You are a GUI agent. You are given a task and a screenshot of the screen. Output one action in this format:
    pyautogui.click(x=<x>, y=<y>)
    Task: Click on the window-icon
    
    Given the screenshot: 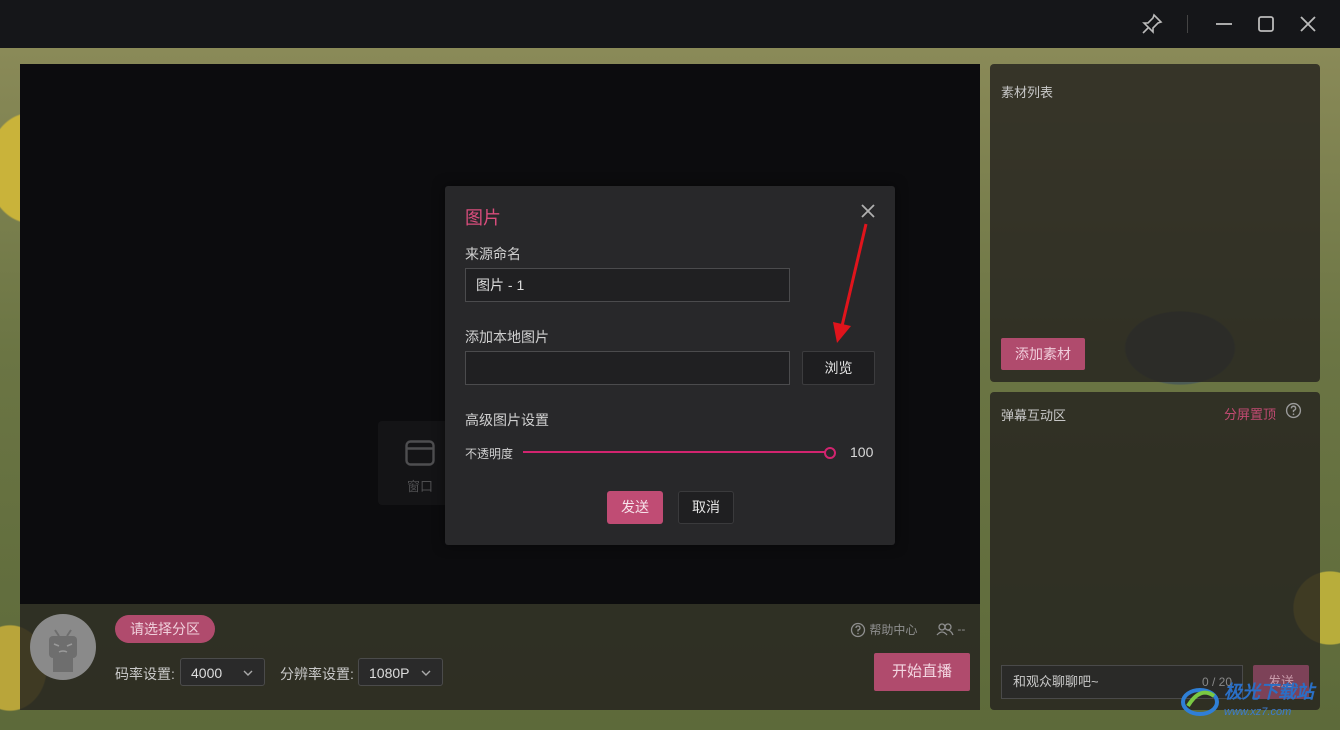 What is the action you would take?
    pyautogui.click(x=420, y=453)
    